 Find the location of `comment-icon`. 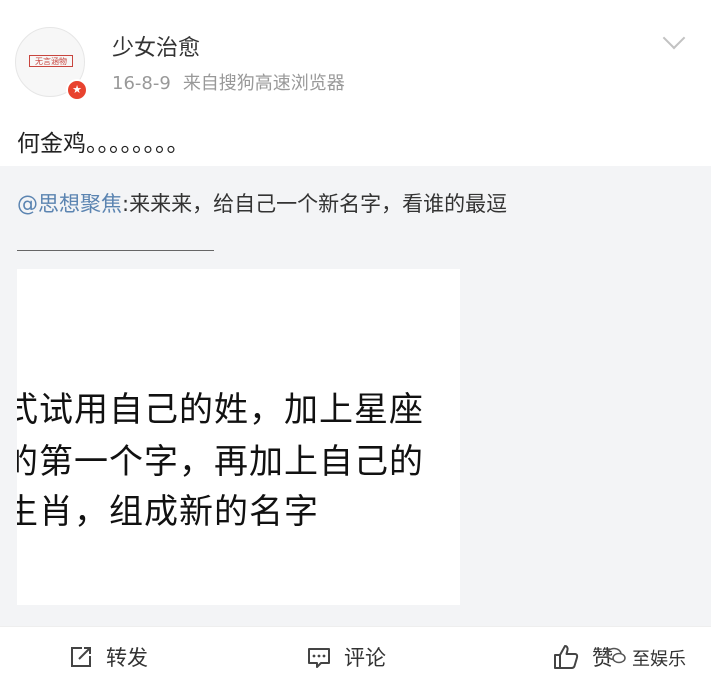

comment-icon is located at coordinates (319, 657).